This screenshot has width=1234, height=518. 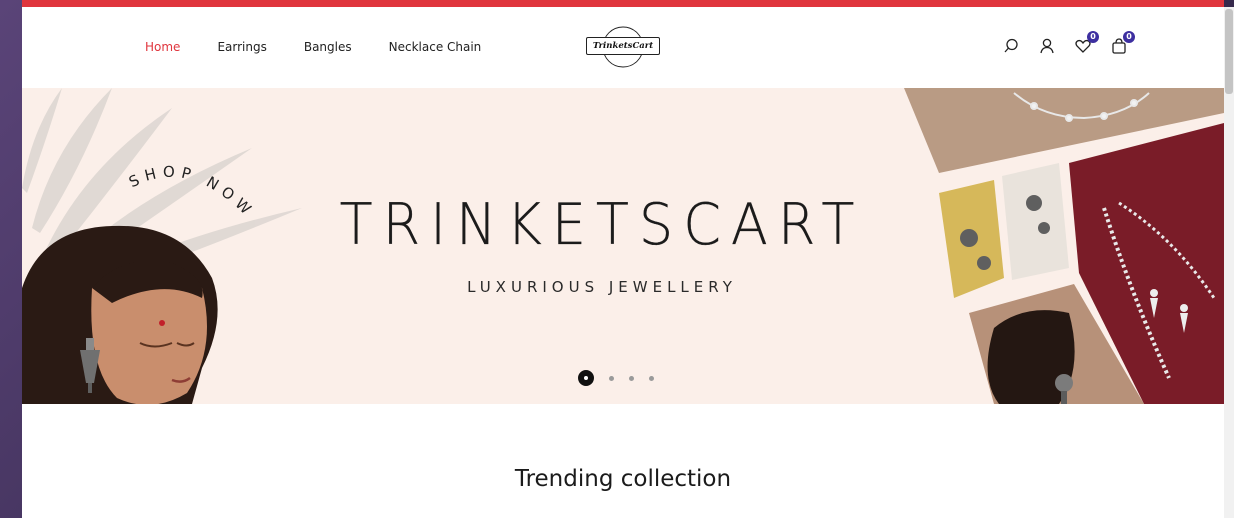 I want to click on nav-item-necklace-chain: Necklace Chain, so click(x=435, y=47).